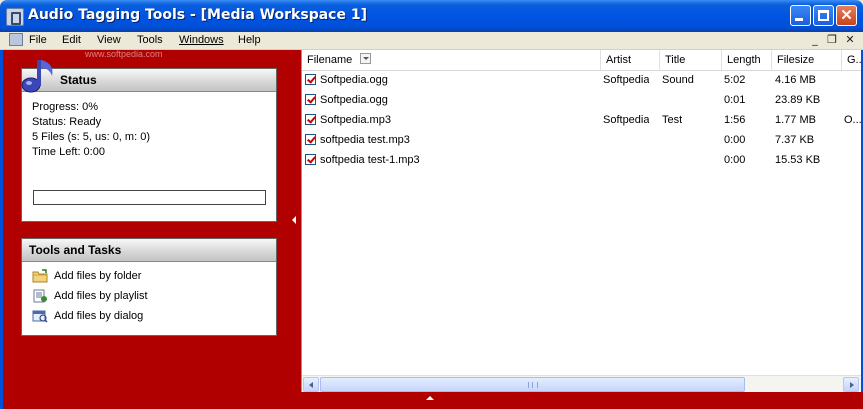 Image resolution: width=863 pixels, height=409 pixels. Describe the element at coordinates (98, 276) in the screenshot. I see `add-files-by-folder-label: Add files by folder` at that location.